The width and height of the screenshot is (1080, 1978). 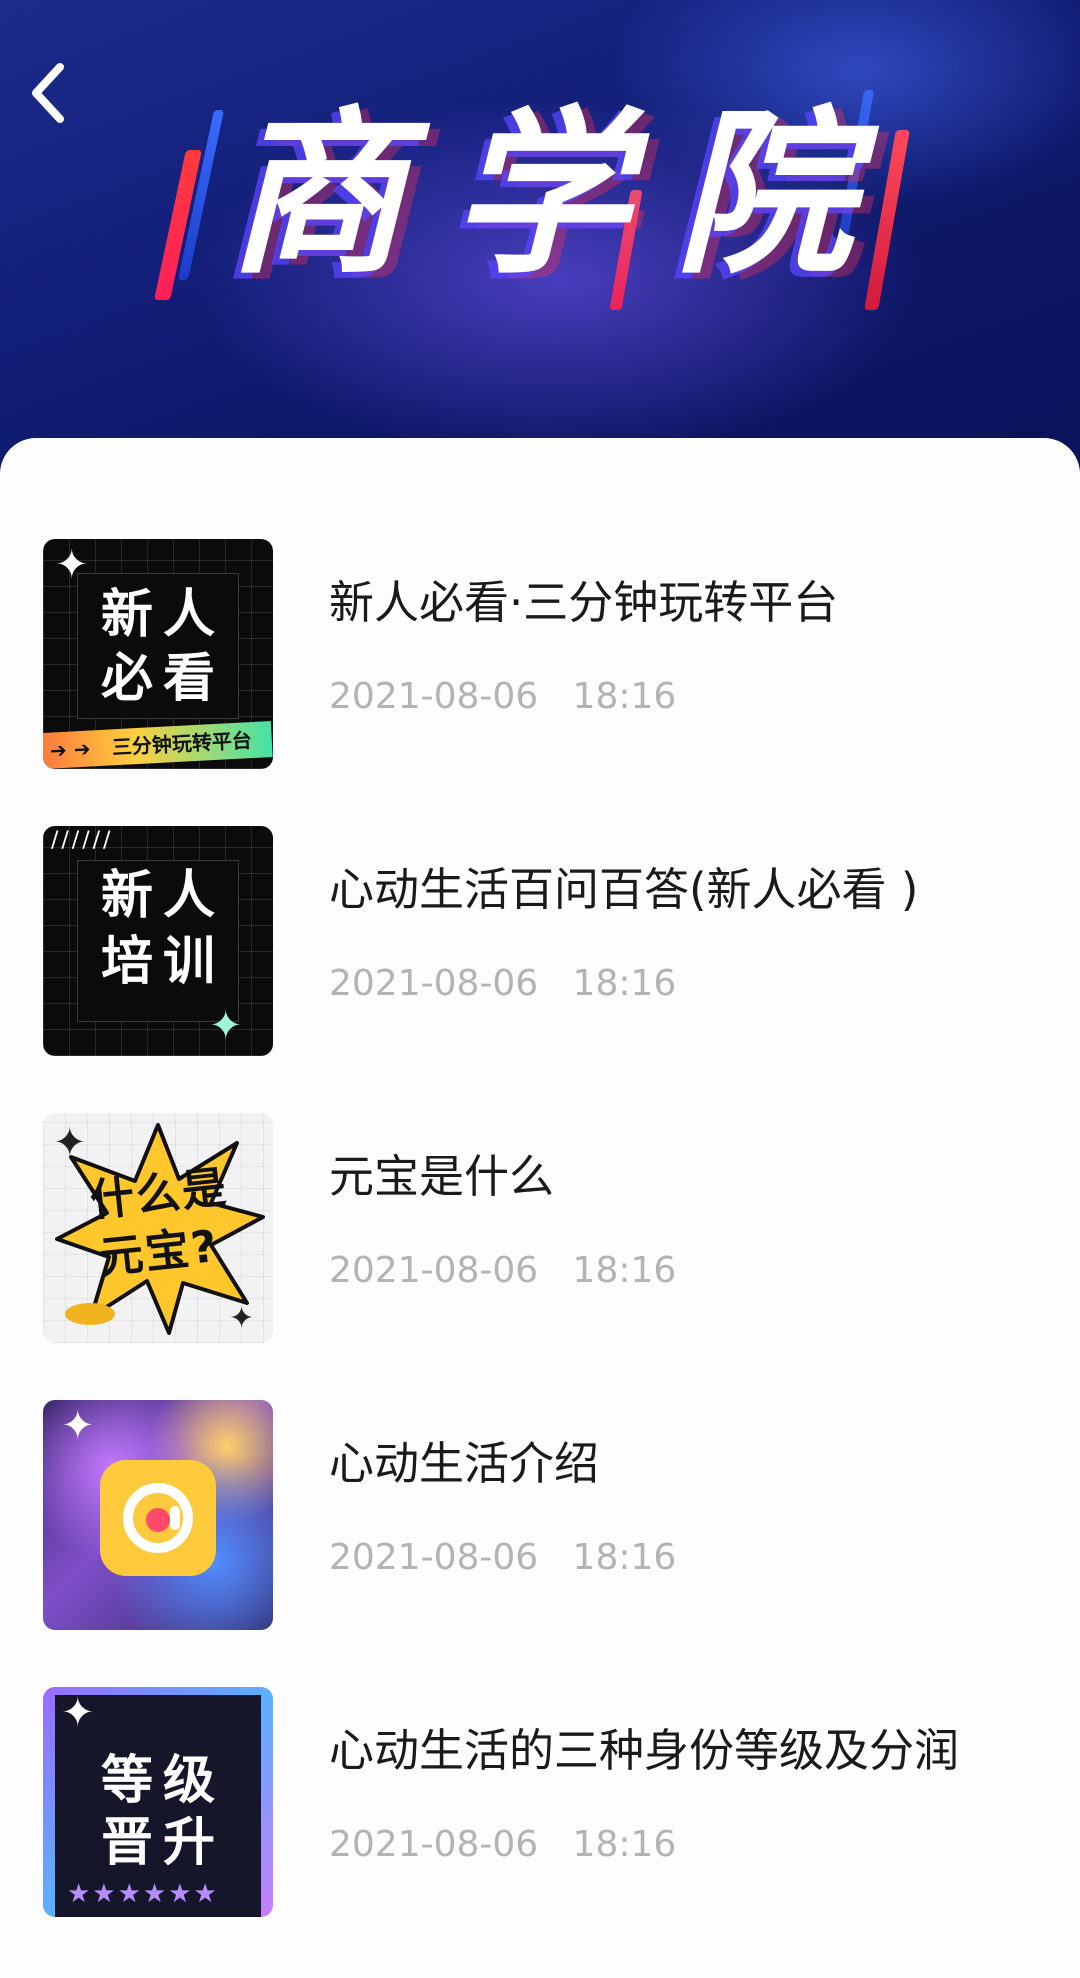 I want to click on gold-ingot-icon, so click(x=90, y=1314).